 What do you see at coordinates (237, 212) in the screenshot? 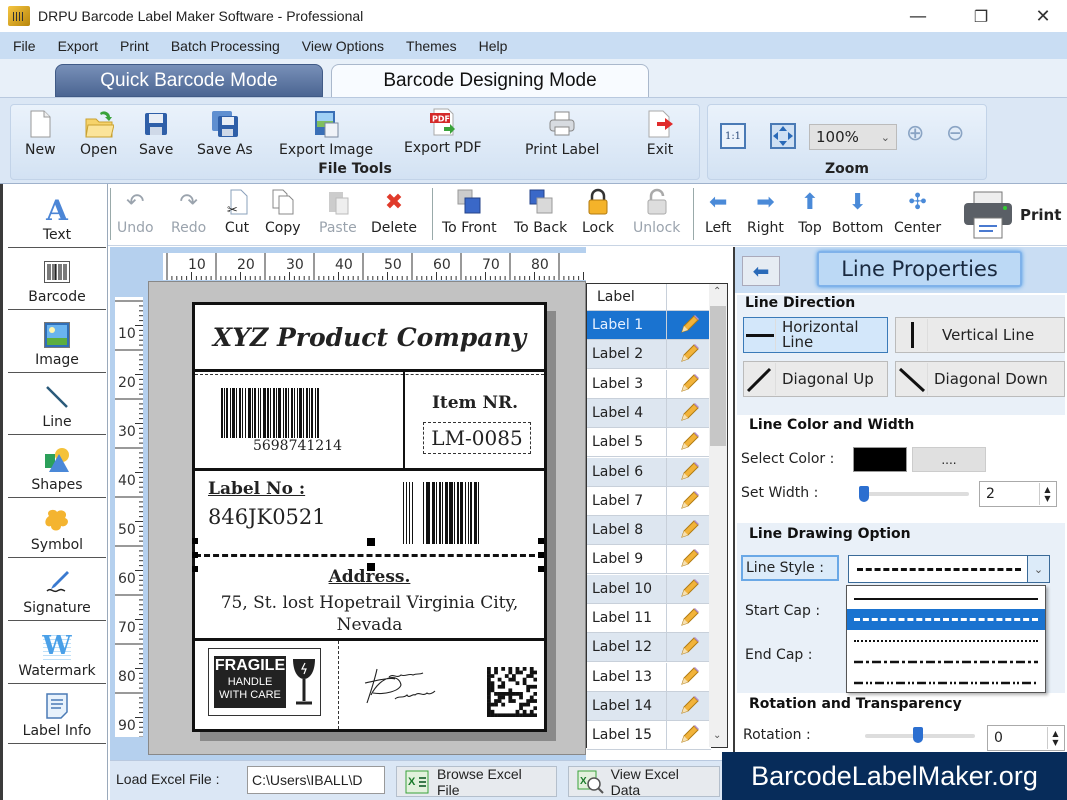
I see `cut-button: ✂ Cut` at bounding box center [237, 212].